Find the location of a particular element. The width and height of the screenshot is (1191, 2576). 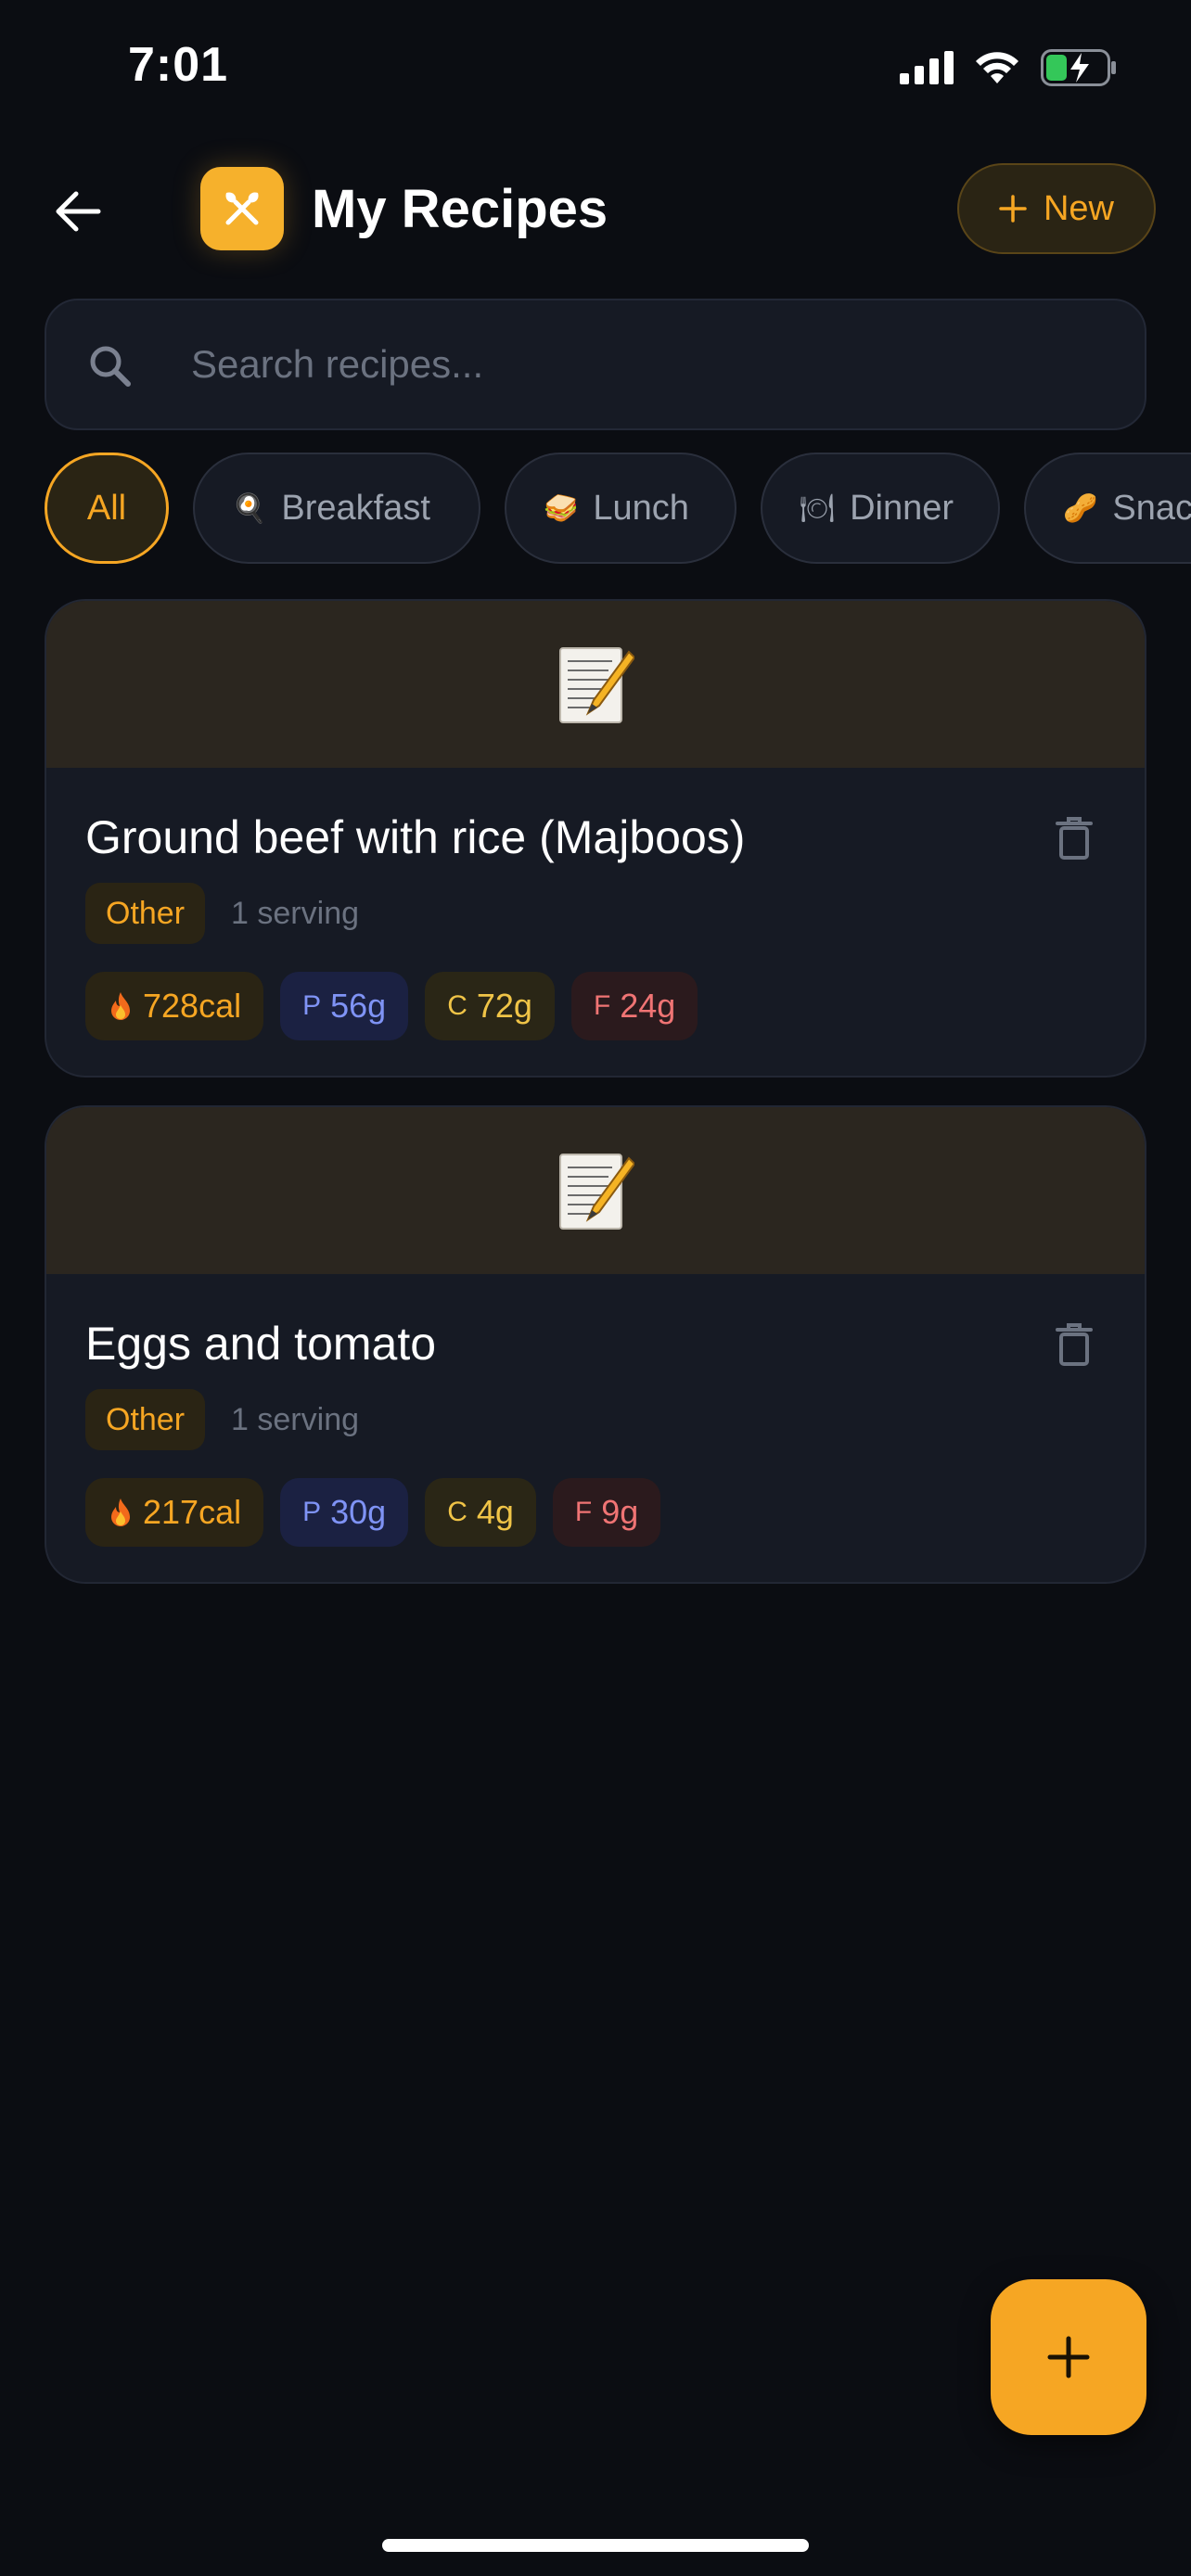

fat-value: 9g is located at coordinates (620, 1512).